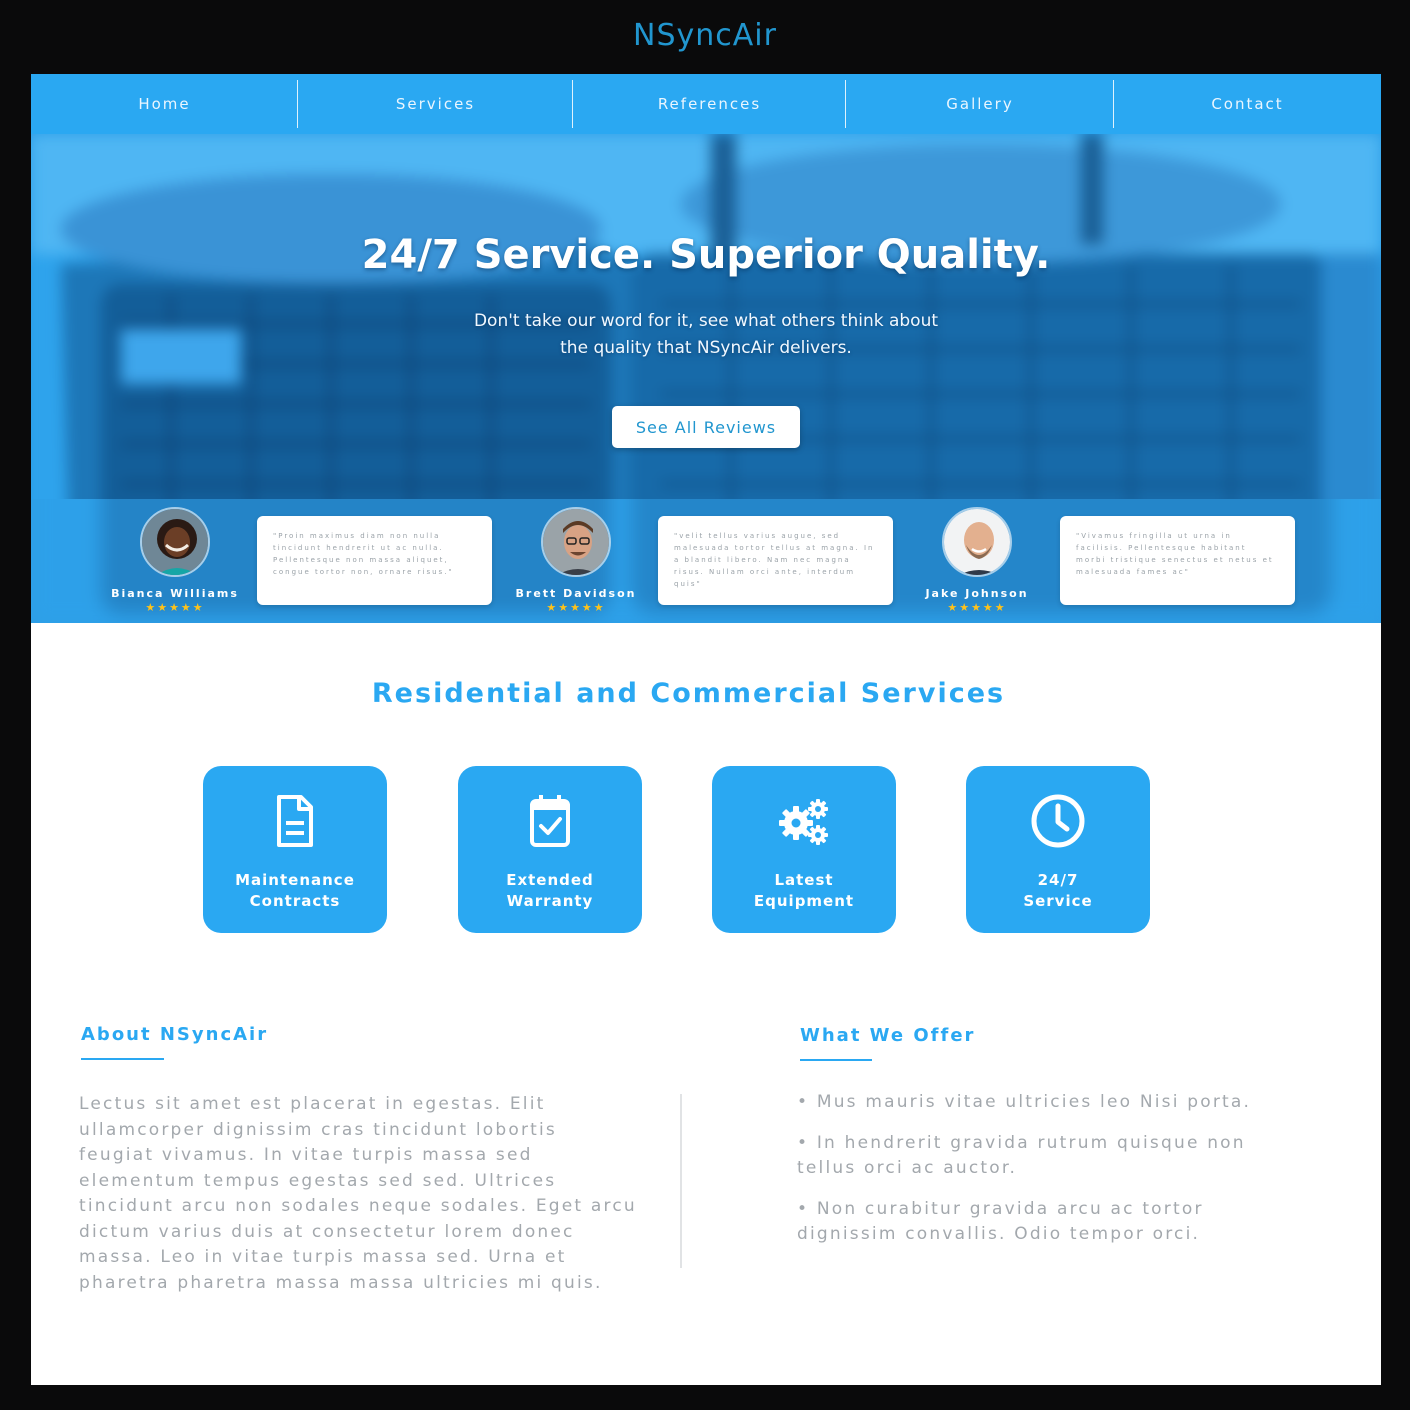 The width and height of the screenshot is (1410, 1410). I want to click on hero-title: 24/7 Service. Superior Quality., so click(706, 255).